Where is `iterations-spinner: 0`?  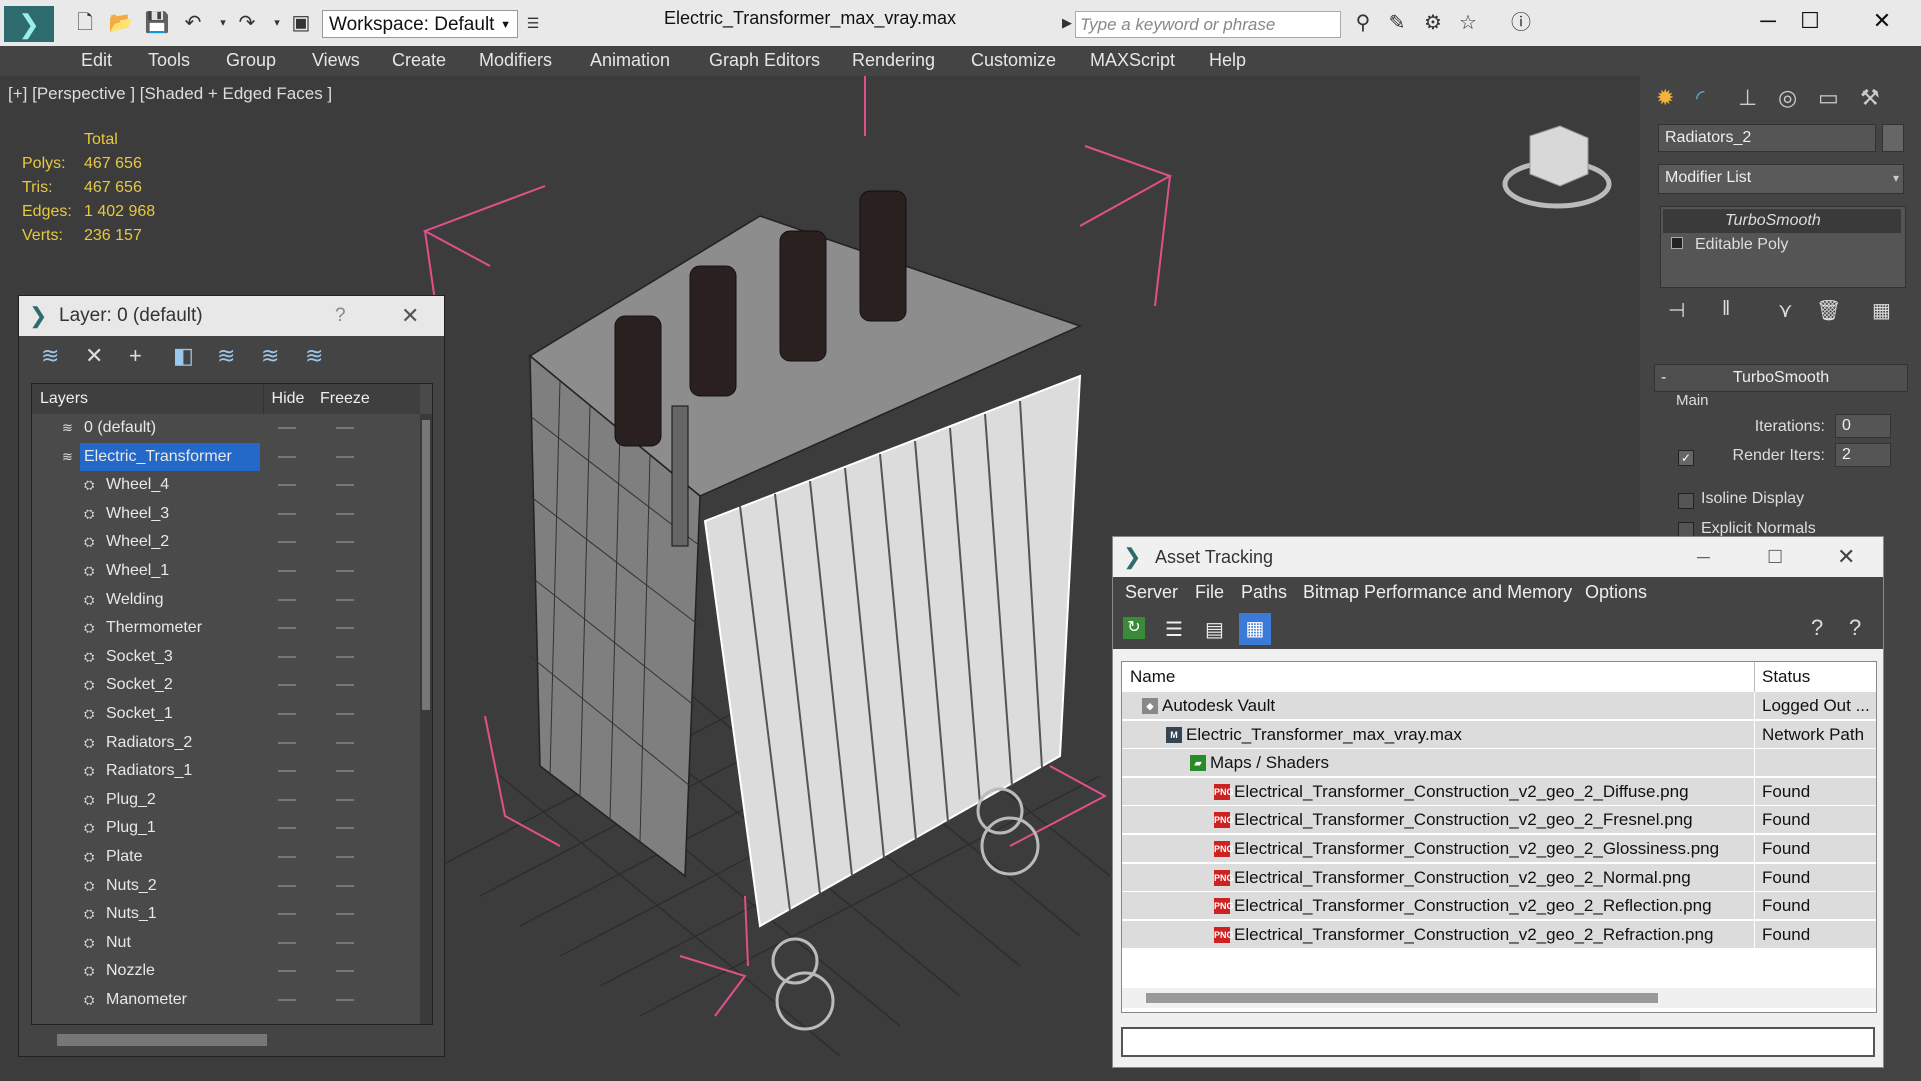
iterations-spinner: 0 is located at coordinates (1863, 426).